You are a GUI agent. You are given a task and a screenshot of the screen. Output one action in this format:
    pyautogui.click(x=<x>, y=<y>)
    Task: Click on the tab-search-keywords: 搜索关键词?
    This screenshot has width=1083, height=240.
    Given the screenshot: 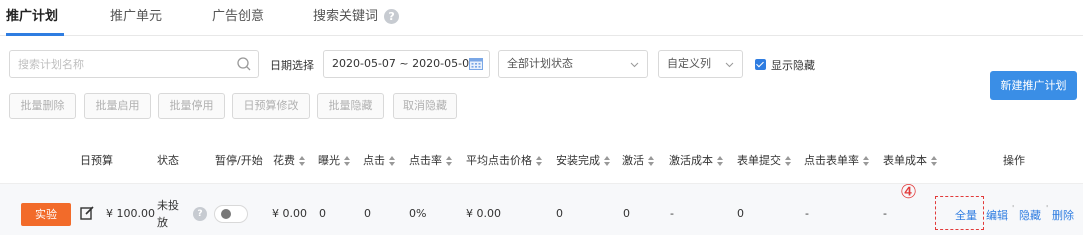 What is the action you would take?
    pyautogui.click(x=356, y=14)
    